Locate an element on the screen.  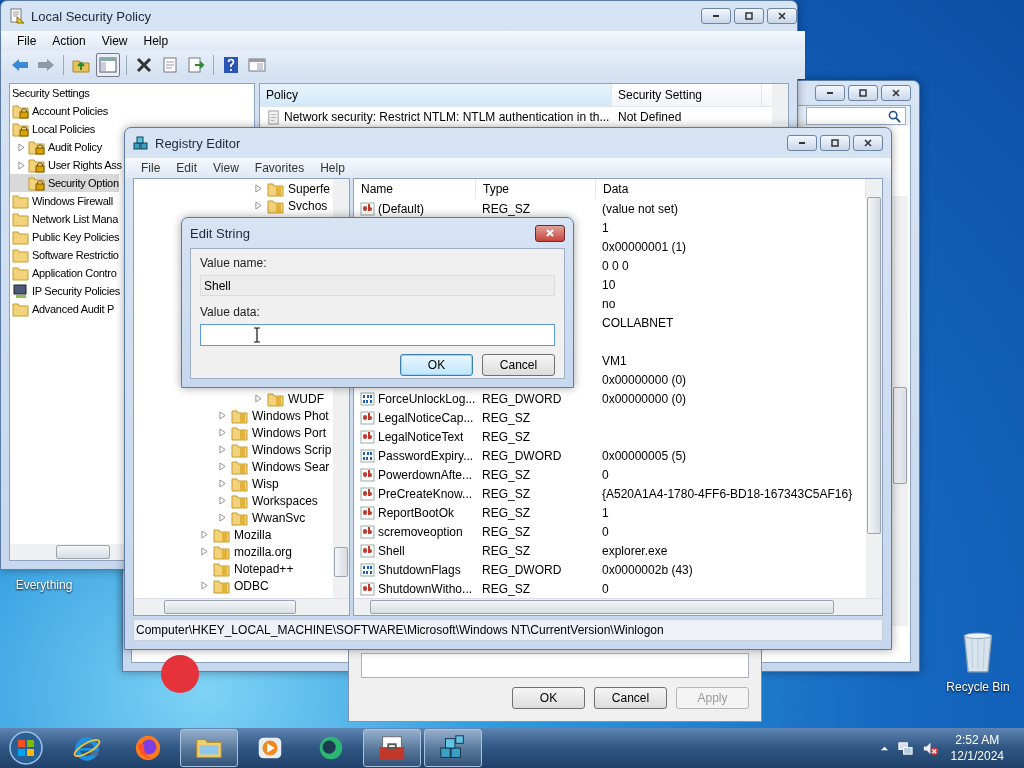
tree-item: Mozilla is located at coordinates (233, 534).